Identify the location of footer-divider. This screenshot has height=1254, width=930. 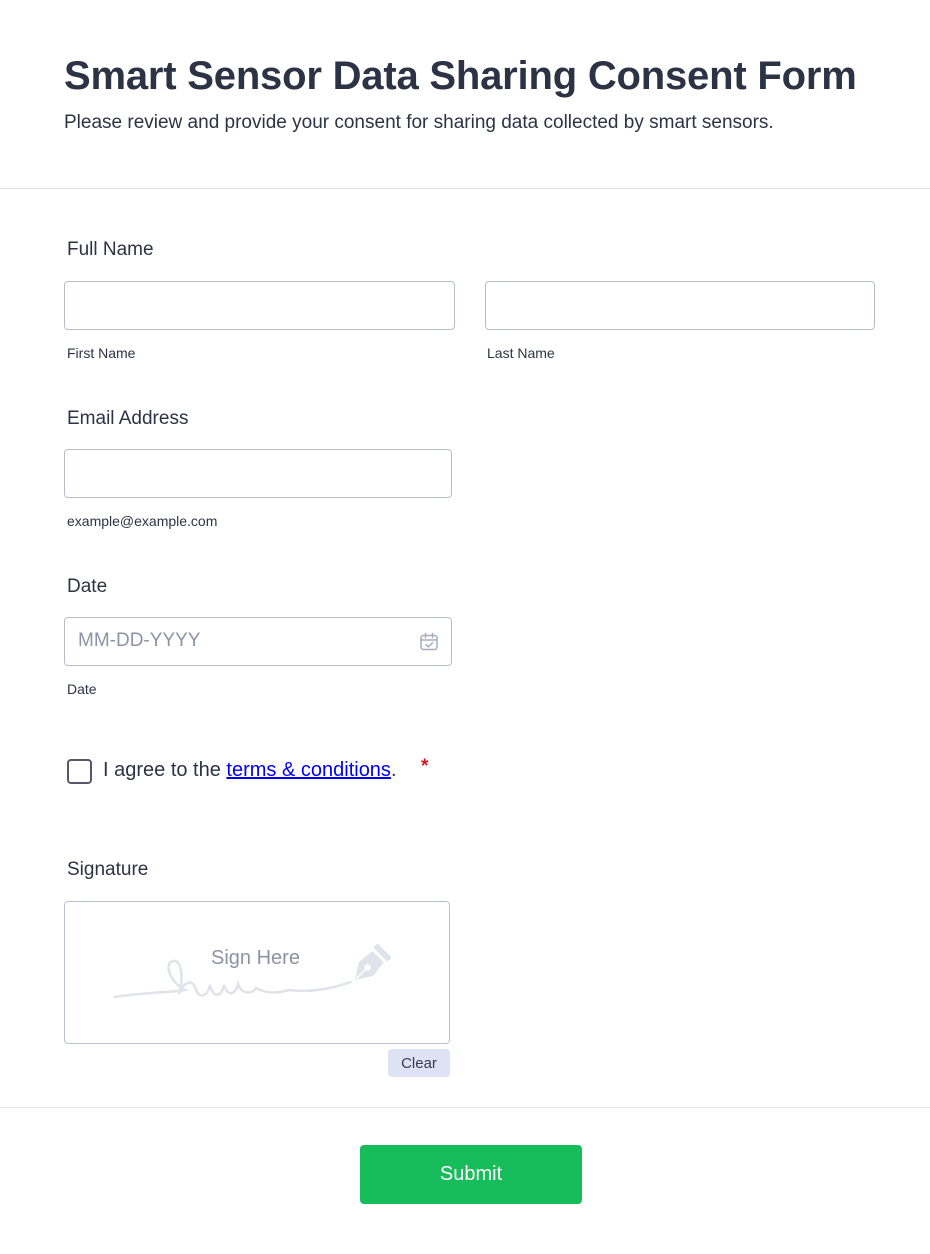
(465, 1107).